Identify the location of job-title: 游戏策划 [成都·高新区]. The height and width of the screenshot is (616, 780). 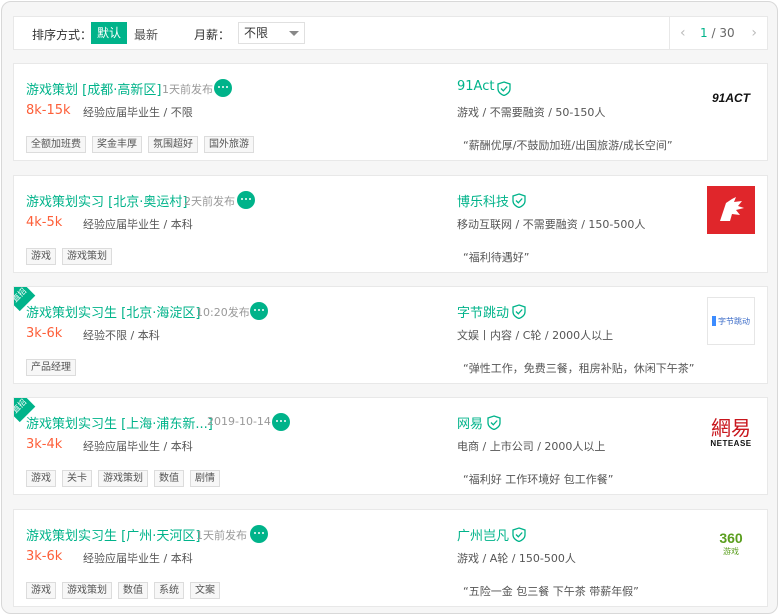
(93, 88).